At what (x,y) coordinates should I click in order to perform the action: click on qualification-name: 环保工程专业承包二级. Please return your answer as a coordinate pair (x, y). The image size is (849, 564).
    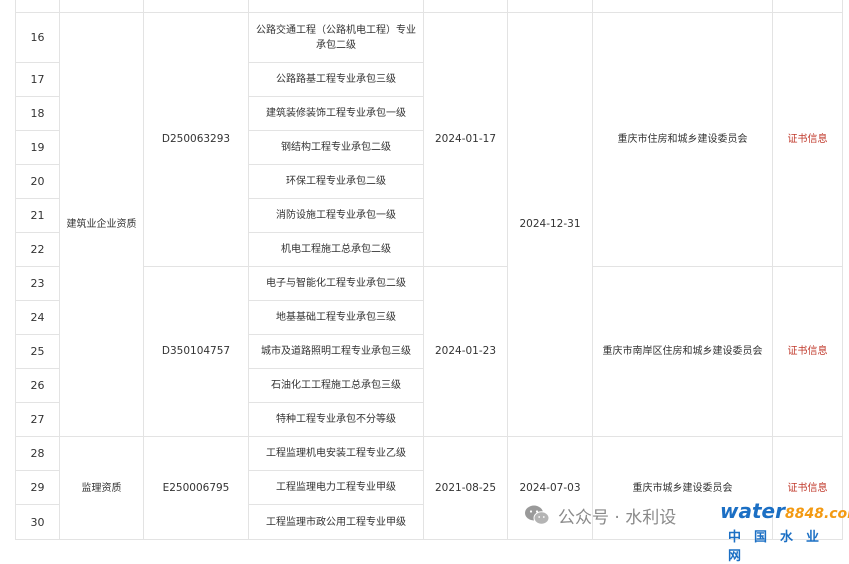
    Looking at the image, I should click on (336, 181).